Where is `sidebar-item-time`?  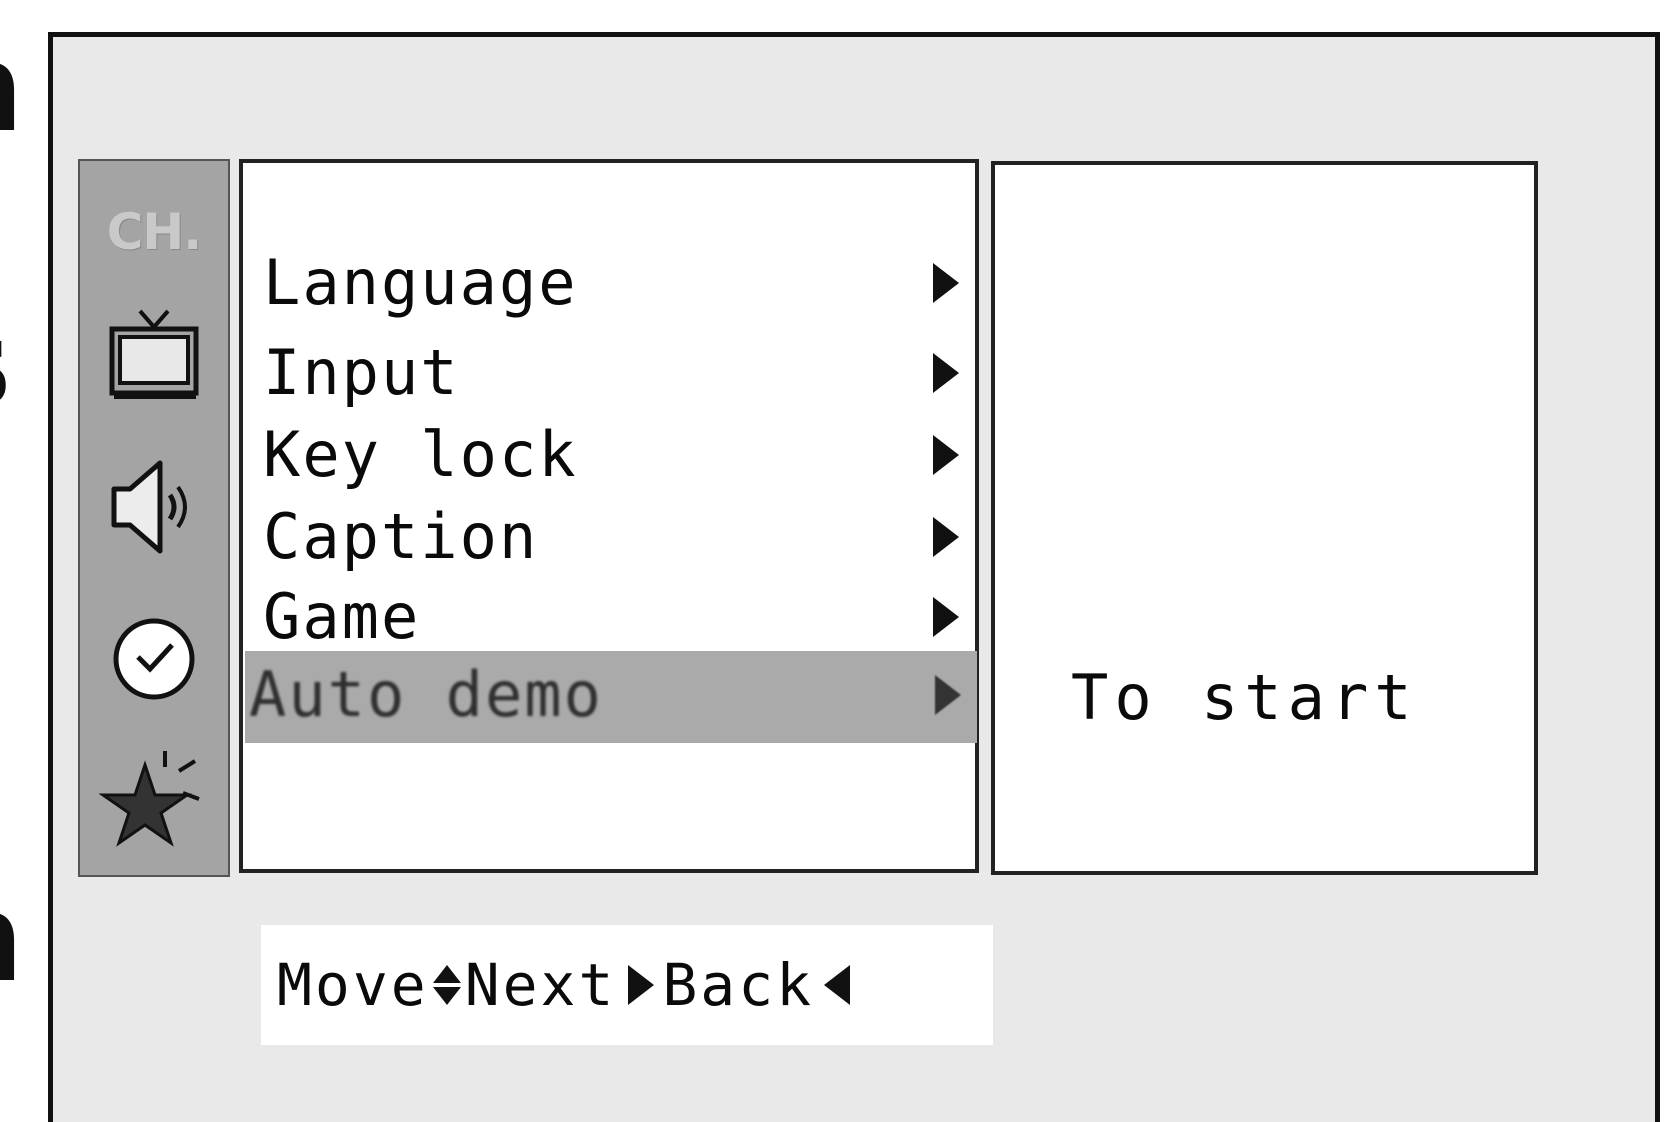
sidebar-item-time is located at coordinates (154, 657).